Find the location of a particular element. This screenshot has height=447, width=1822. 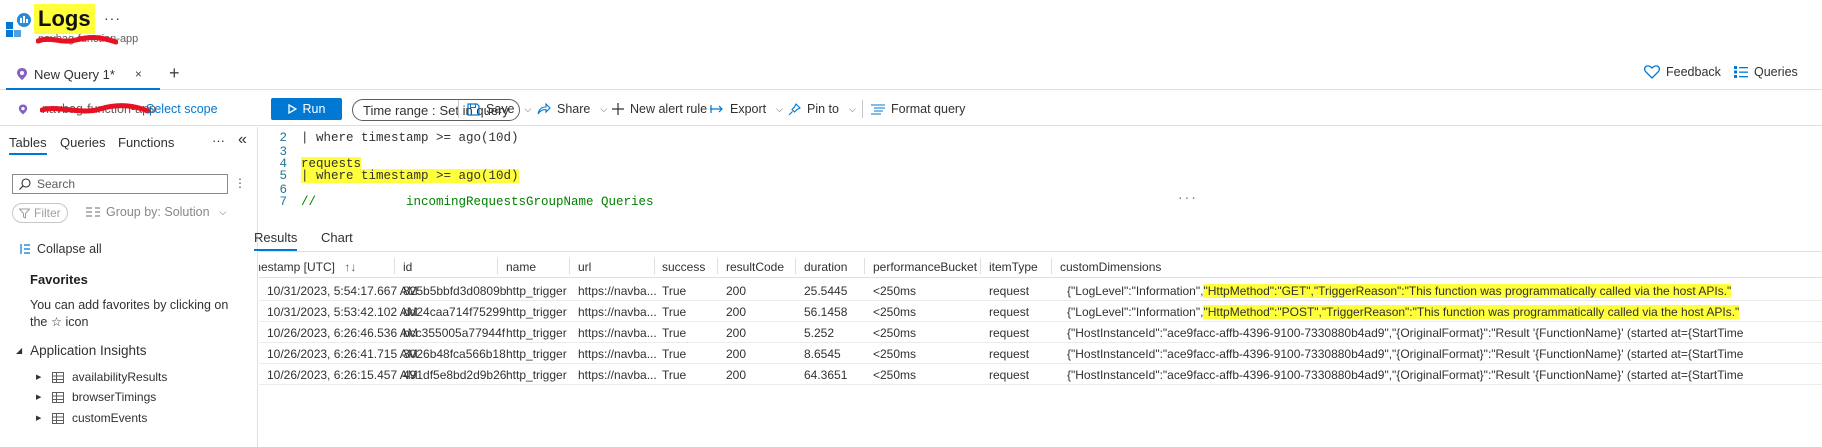

collapse-panel-button: « is located at coordinates (242, 140).